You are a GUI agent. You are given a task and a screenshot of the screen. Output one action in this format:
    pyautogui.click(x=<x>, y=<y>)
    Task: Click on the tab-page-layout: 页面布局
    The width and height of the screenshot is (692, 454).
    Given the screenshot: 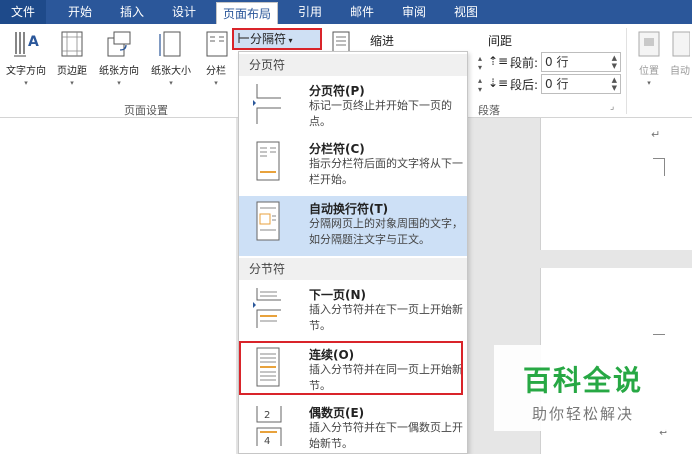 What is the action you would take?
    pyautogui.click(x=247, y=13)
    